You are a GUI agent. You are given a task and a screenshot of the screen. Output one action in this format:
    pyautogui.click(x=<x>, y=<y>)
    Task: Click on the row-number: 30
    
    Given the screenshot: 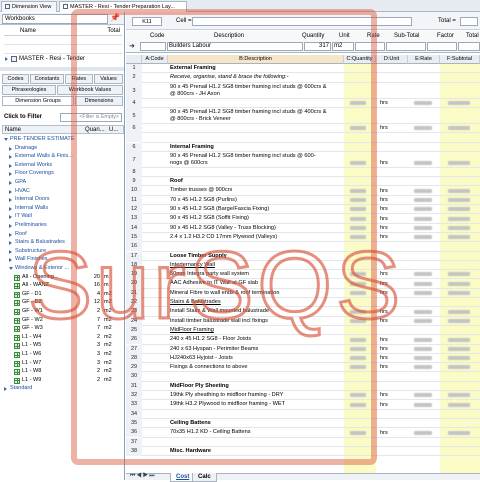 What is the action you would take?
    pyautogui.click(x=134, y=377)
    